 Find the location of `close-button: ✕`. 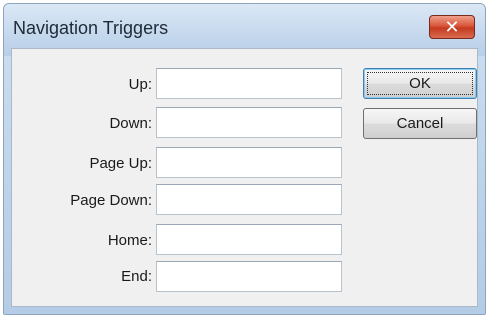

close-button: ✕ is located at coordinates (452, 27).